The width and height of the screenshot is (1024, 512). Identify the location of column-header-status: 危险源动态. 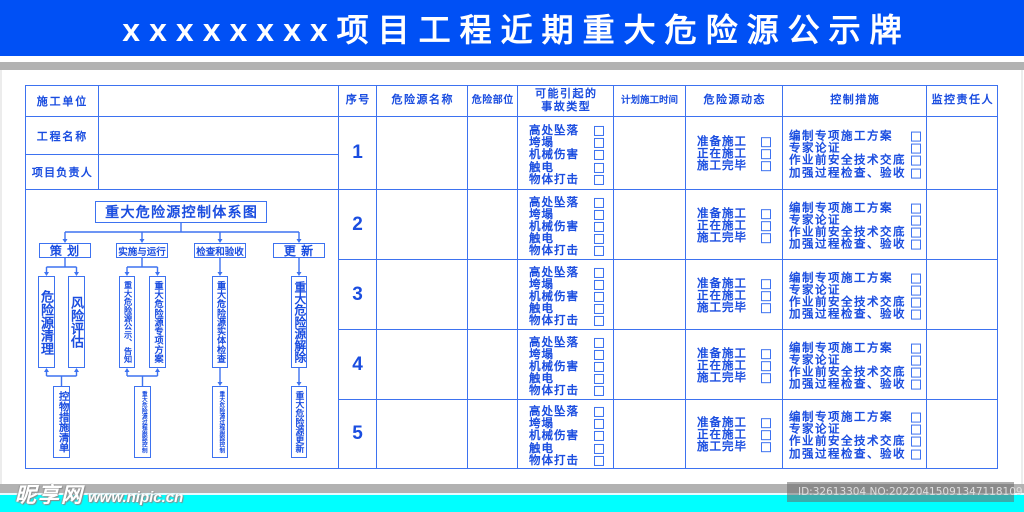
(734, 101).